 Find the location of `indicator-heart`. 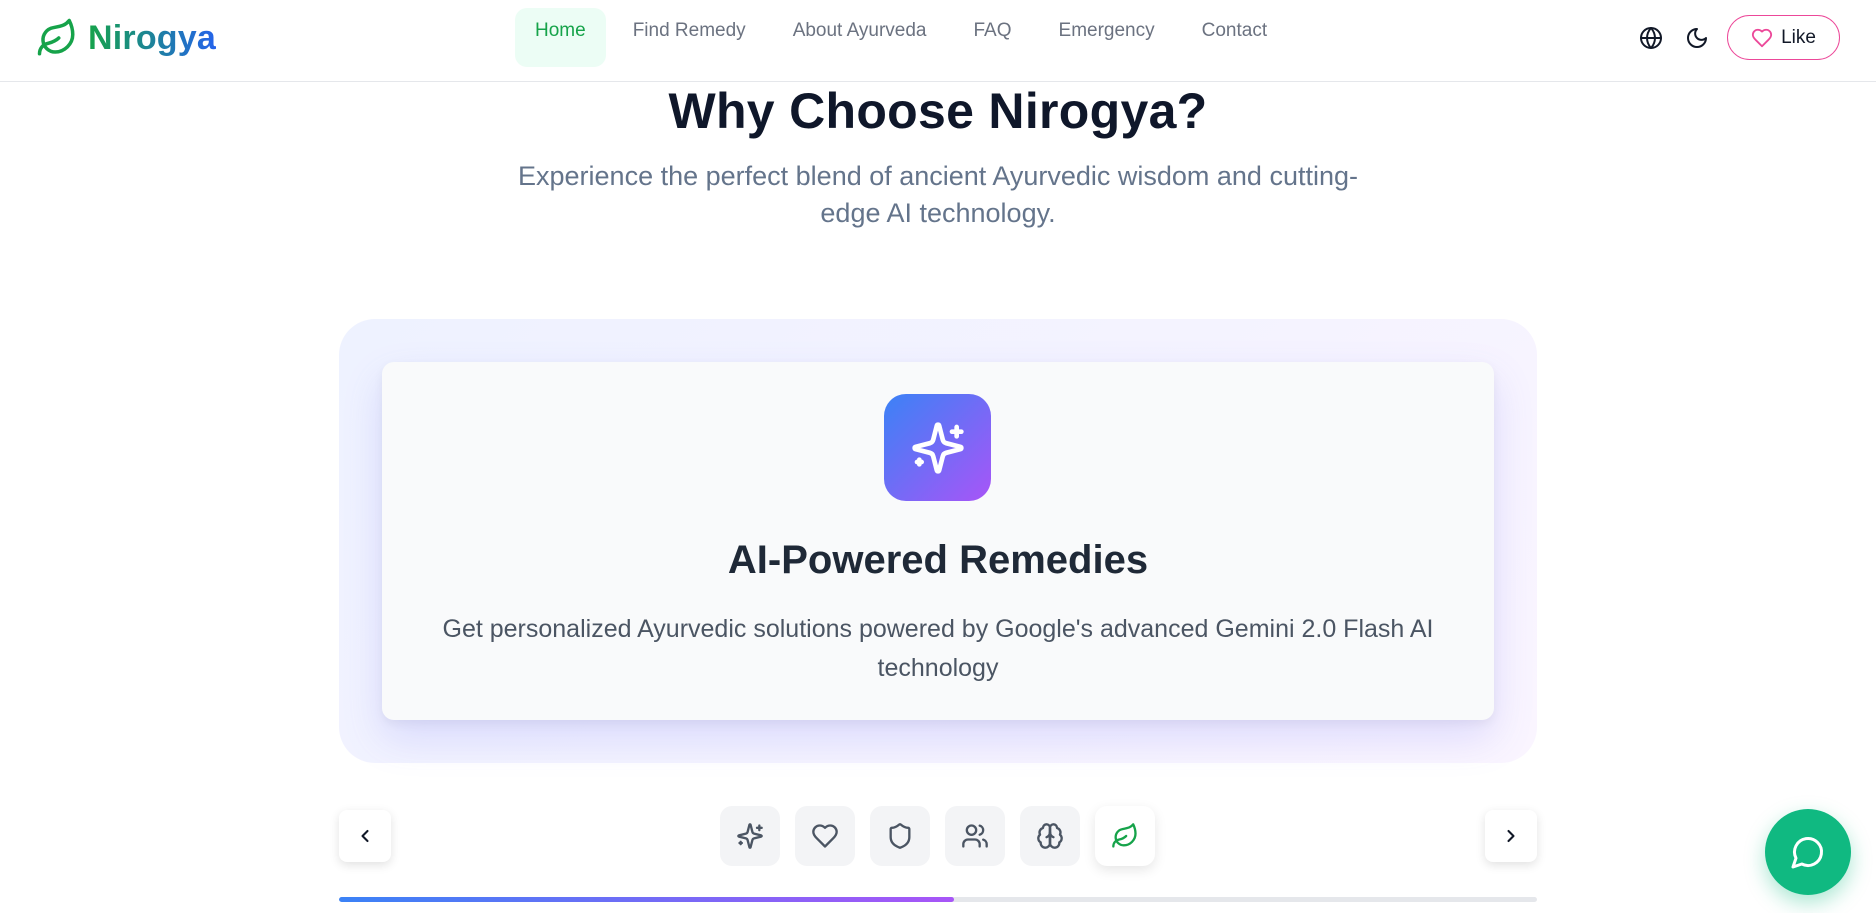

indicator-heart is located at coordinates (825, 836).